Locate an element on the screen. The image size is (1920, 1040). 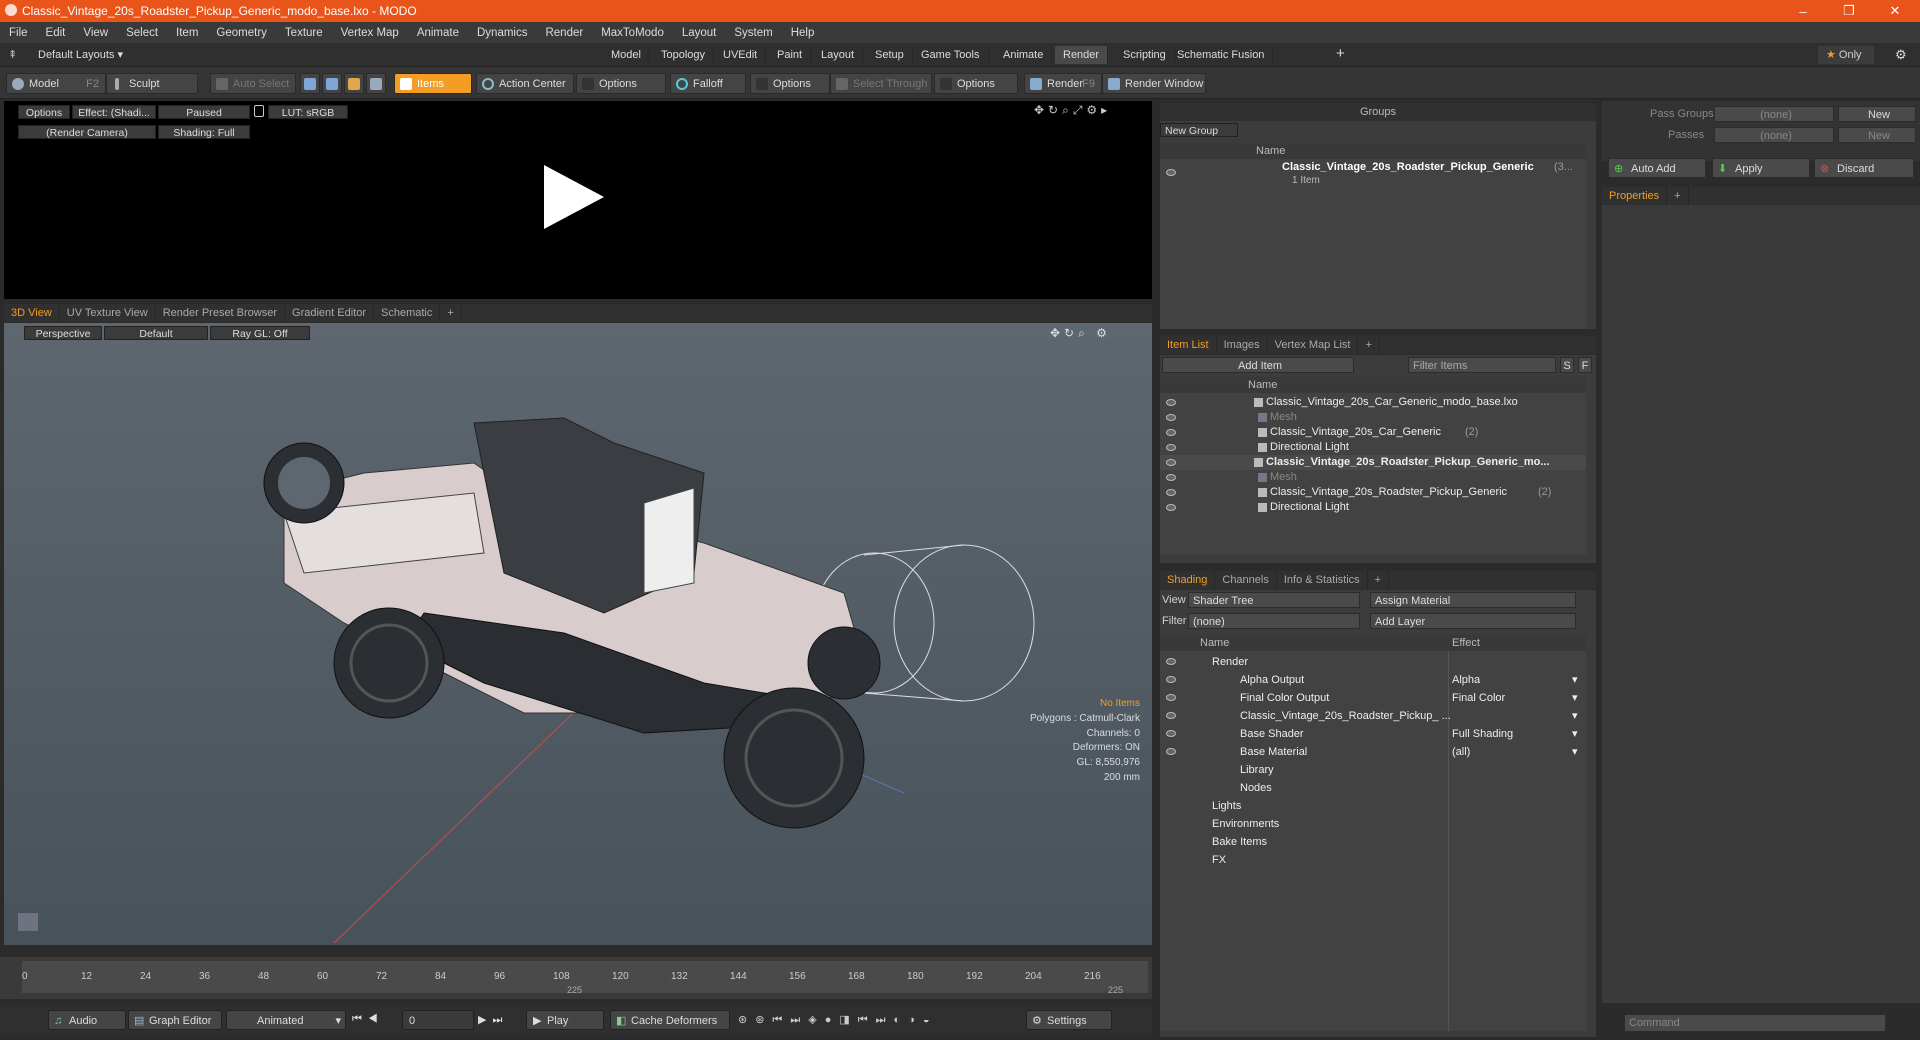
layout-tab-schematic-fusion: Schematic Fusion is located at coordinates (1221, 55).